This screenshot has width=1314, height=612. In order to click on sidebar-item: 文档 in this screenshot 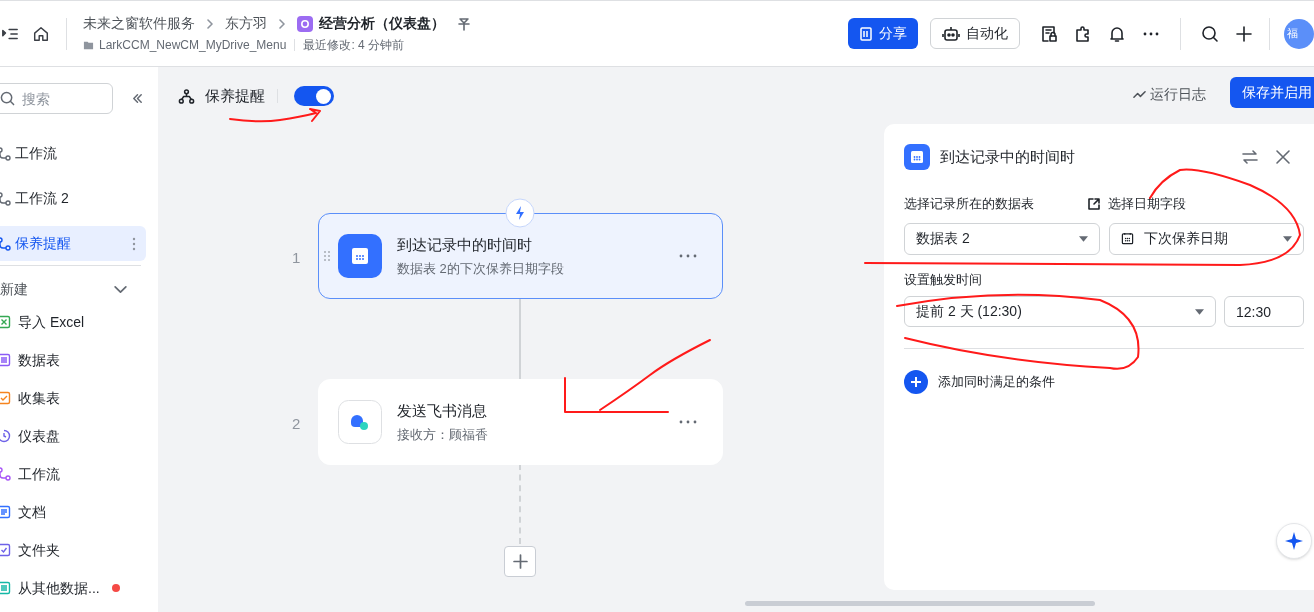, I will do `click(79, 512)`.